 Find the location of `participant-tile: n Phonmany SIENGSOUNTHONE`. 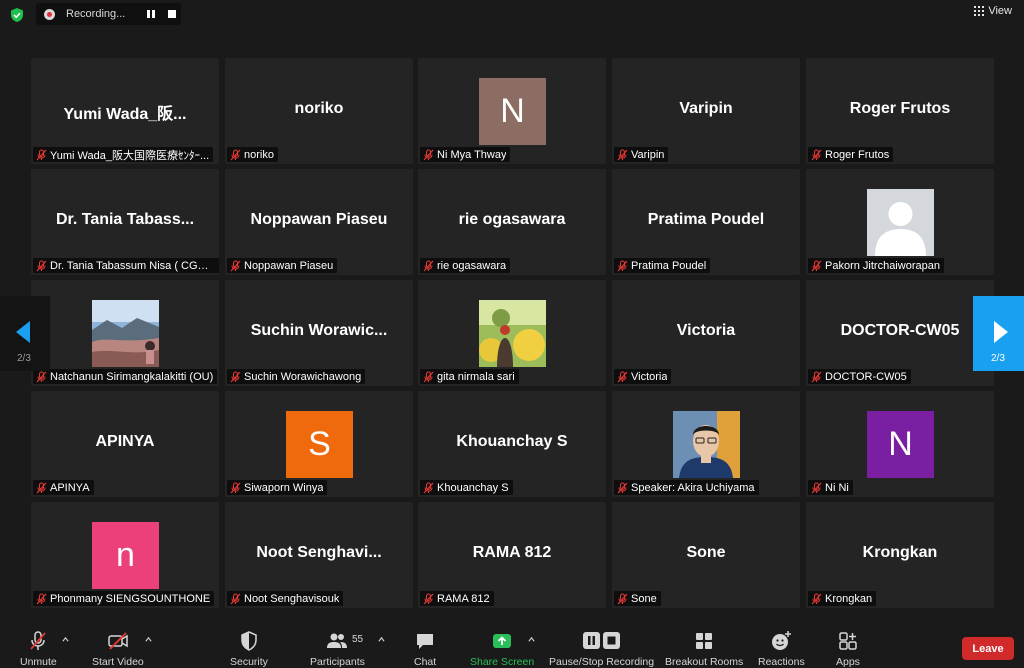

participant-tile: n Phonmany SIENGSOUNTHONE is located at coordinates (125, 555).